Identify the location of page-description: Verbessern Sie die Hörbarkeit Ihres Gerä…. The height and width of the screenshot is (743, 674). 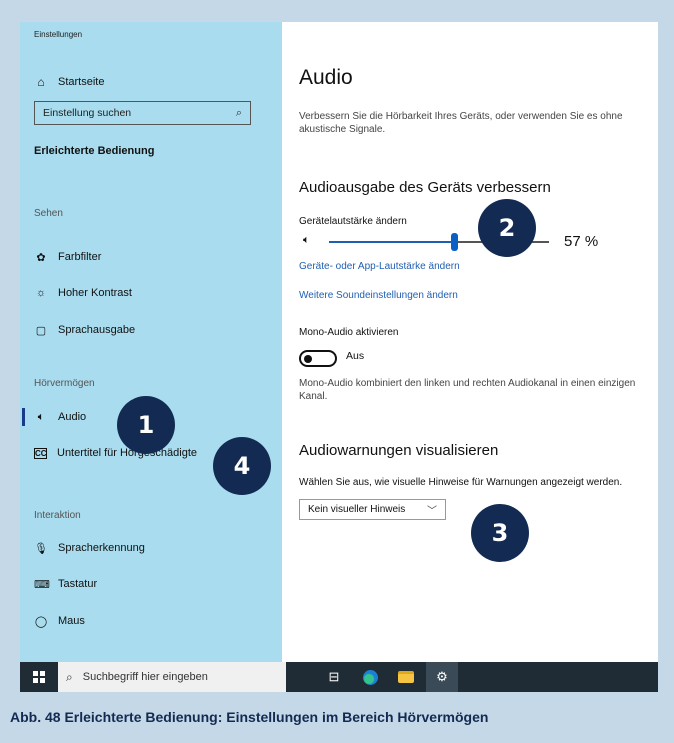
(461, 123).